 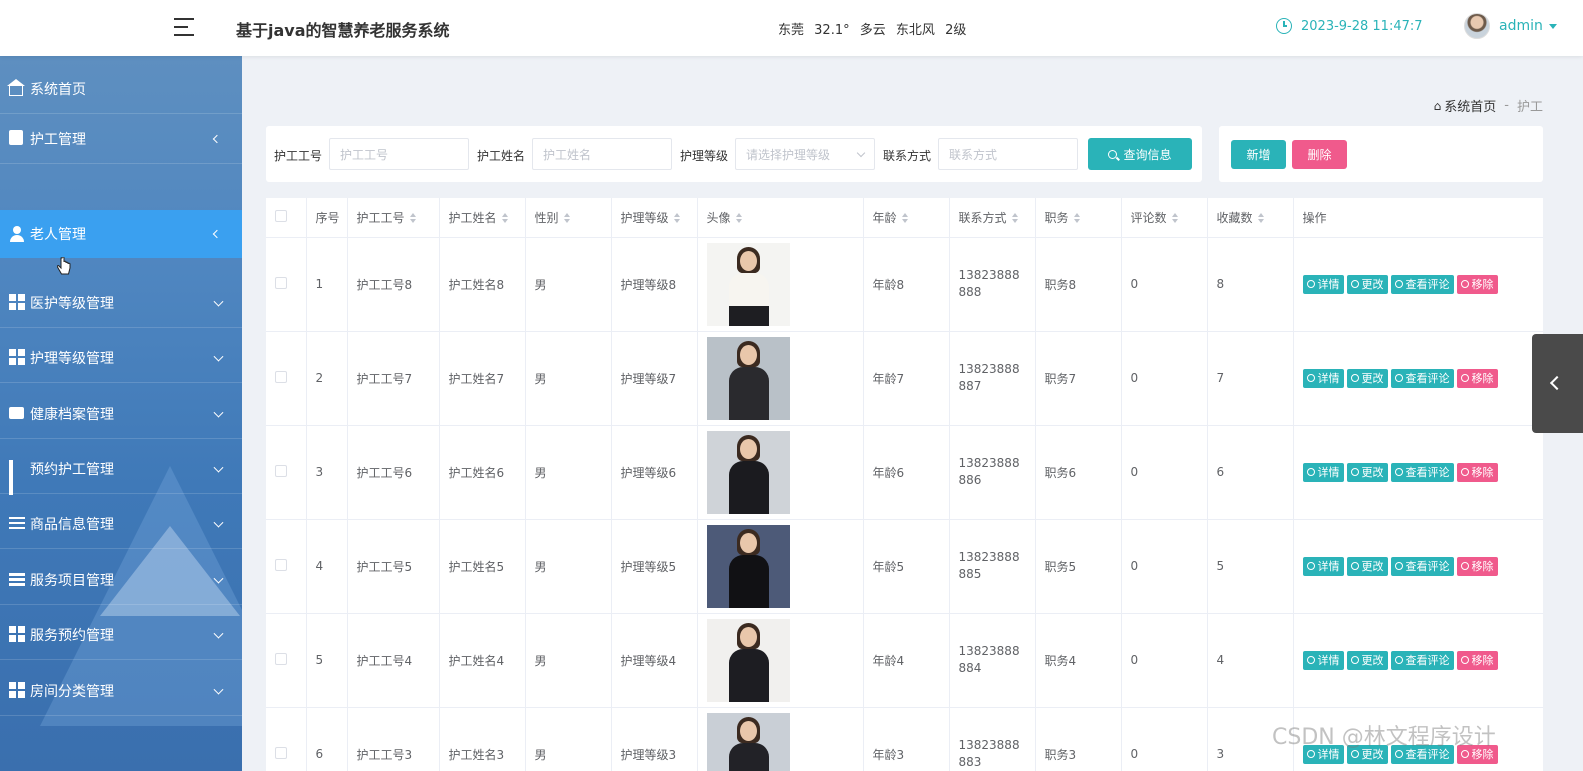 What do you see at coordinates (121, 414) in the screenshot?
I see `sidebar-item-health-records: 健康档案管理` at bounding box center [121, 414].